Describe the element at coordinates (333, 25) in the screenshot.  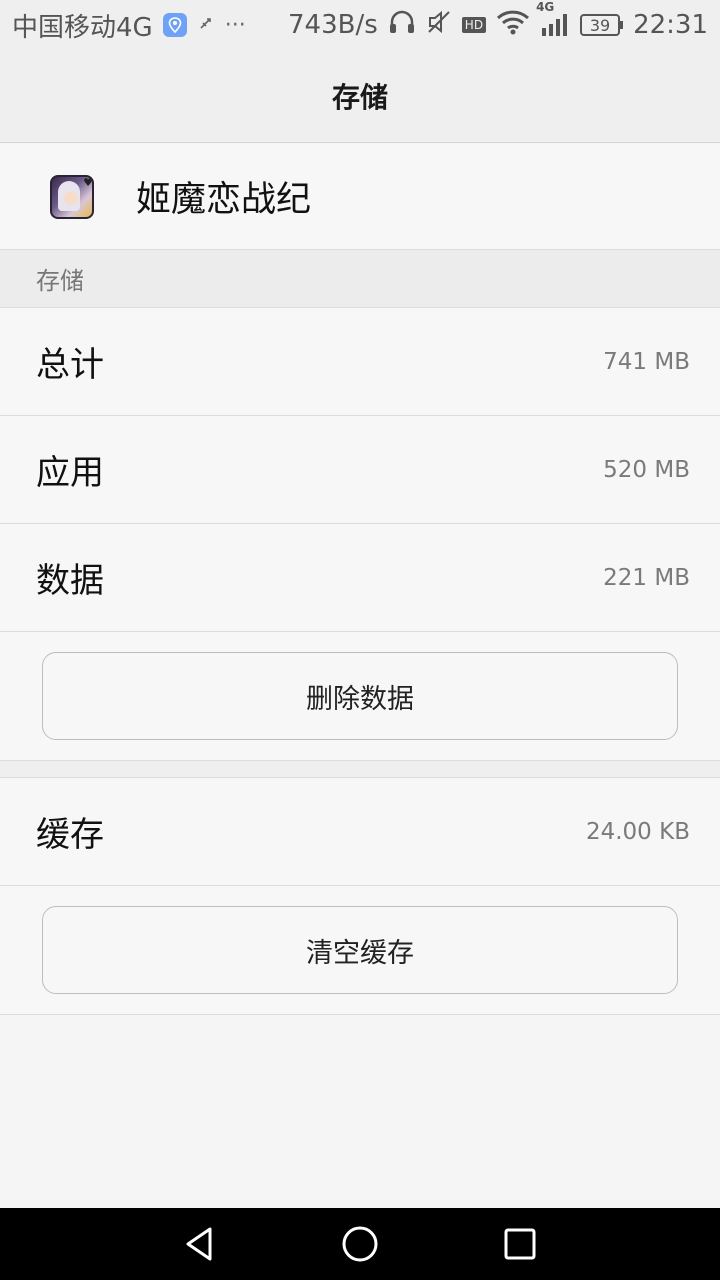
I see `network-speed: 743B/s` at that location.